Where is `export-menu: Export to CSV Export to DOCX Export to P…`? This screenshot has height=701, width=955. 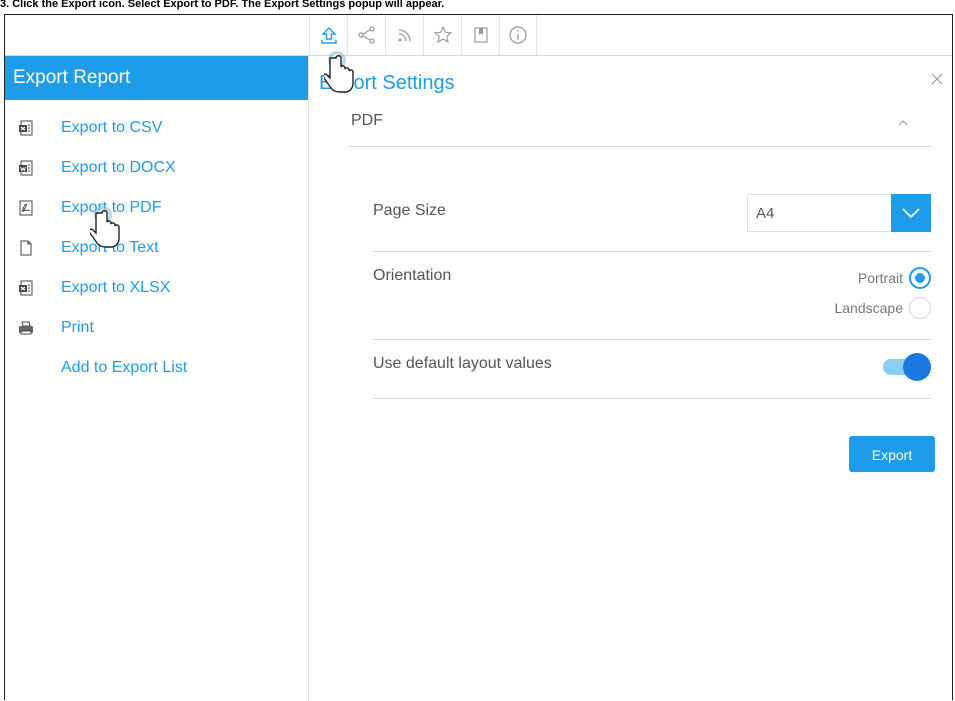 export-menu: Export to CSV Export to DOCX Export to P… is located at coordinates (156, 248).